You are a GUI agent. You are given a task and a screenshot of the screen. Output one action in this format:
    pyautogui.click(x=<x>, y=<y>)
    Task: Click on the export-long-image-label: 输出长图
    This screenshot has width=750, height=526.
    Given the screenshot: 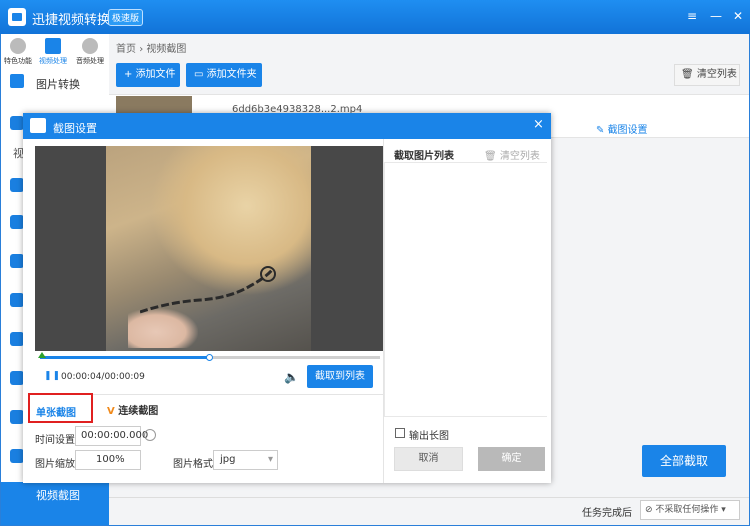 What is the action you would take?
    pyautogui.click(x=429, y=436)
    